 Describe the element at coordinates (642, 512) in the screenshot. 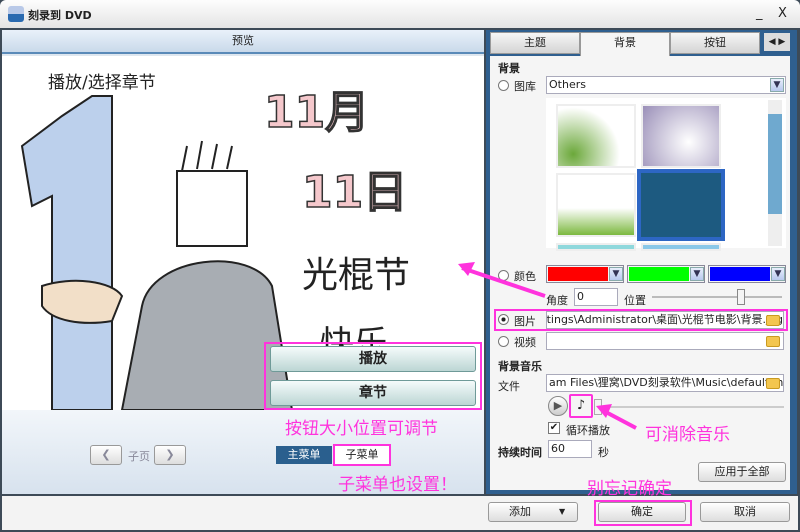

I see `ok-button: 确定` at that location.